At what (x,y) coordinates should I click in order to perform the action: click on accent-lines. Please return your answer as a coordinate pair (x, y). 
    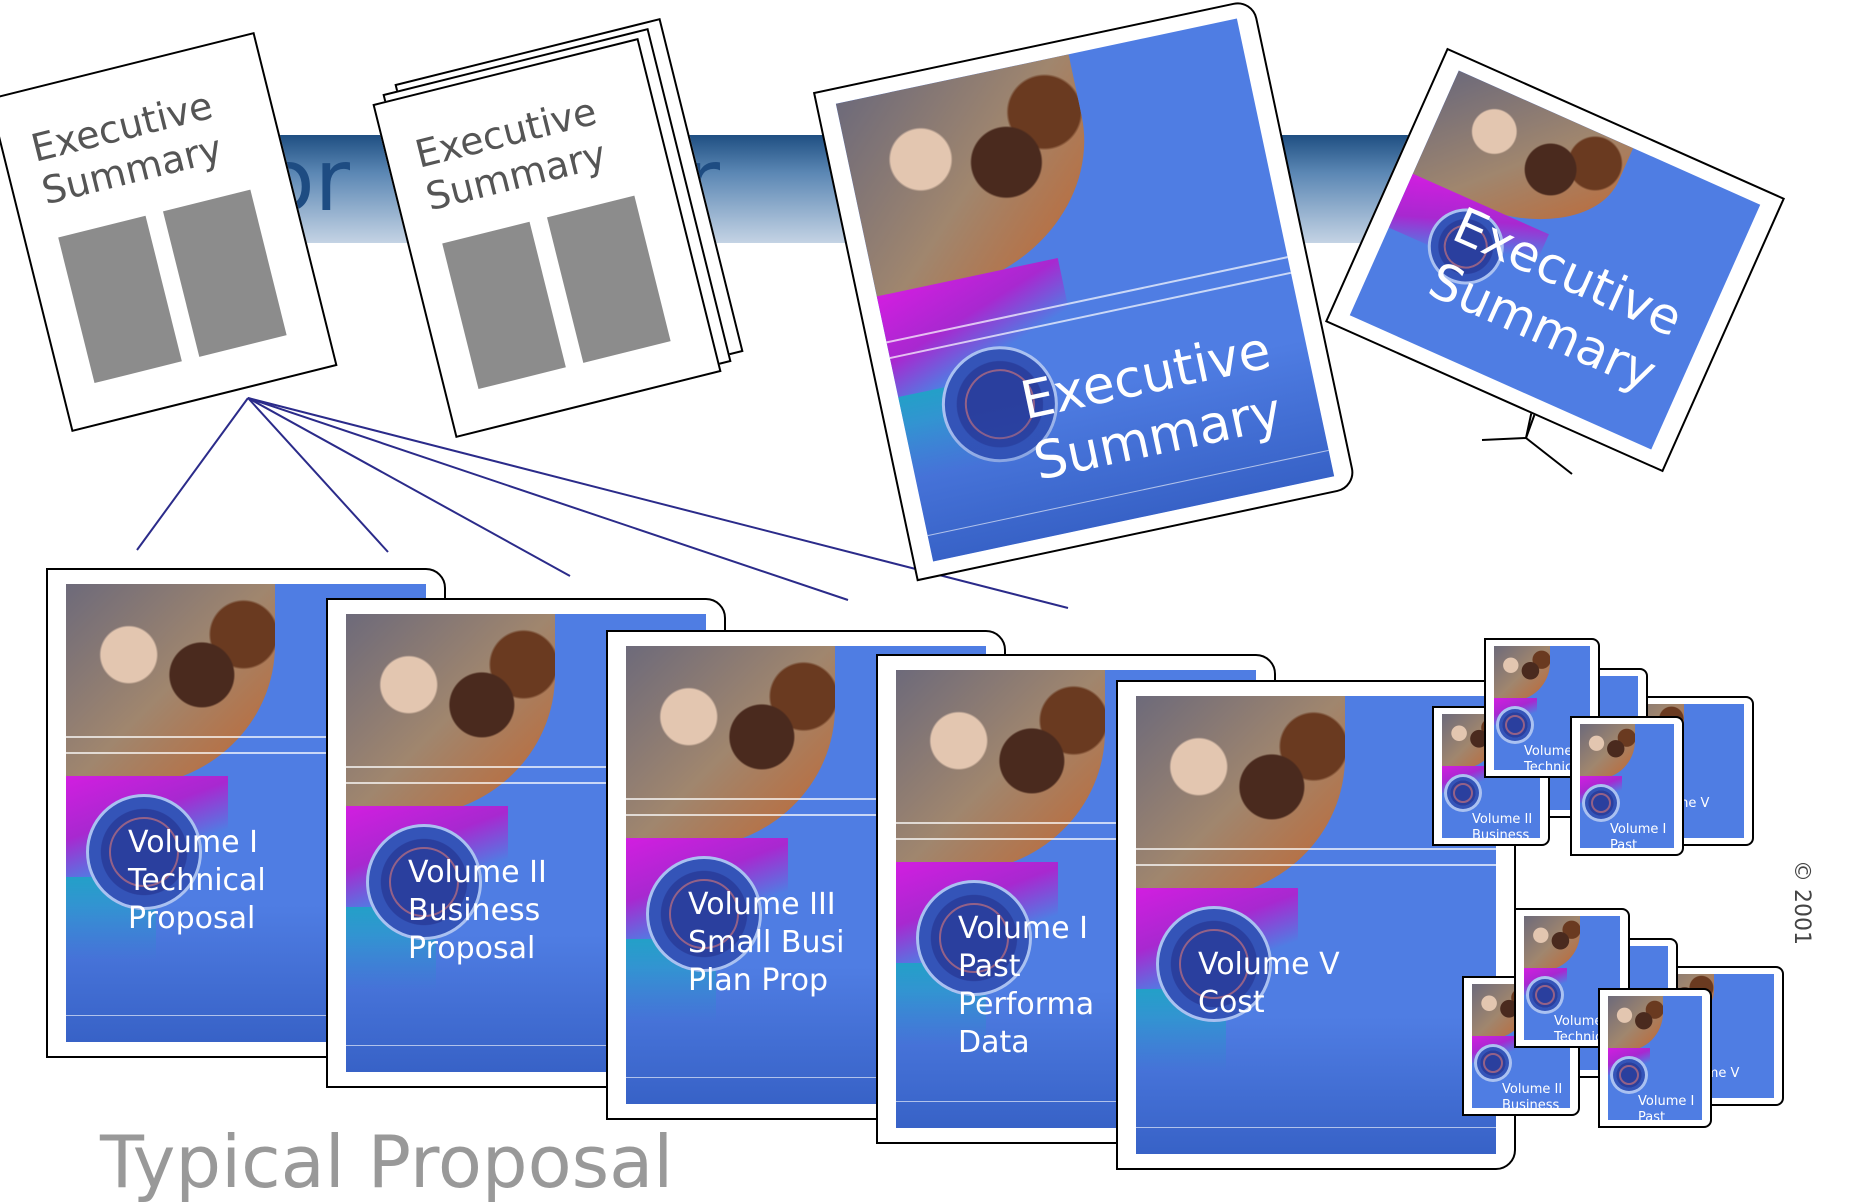
    Looking at the image, I should click on (1316, 857).